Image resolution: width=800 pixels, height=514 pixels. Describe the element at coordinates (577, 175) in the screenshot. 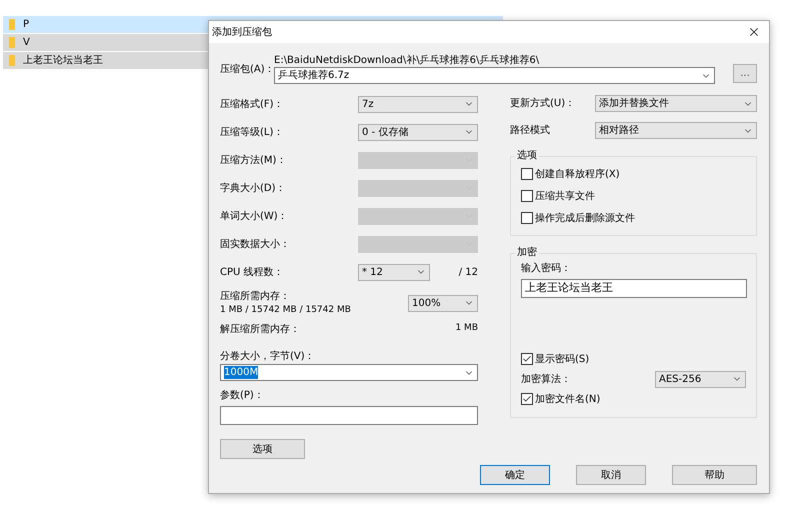

I see `checkbox-label: 创建自释放程序(X)` at that location.